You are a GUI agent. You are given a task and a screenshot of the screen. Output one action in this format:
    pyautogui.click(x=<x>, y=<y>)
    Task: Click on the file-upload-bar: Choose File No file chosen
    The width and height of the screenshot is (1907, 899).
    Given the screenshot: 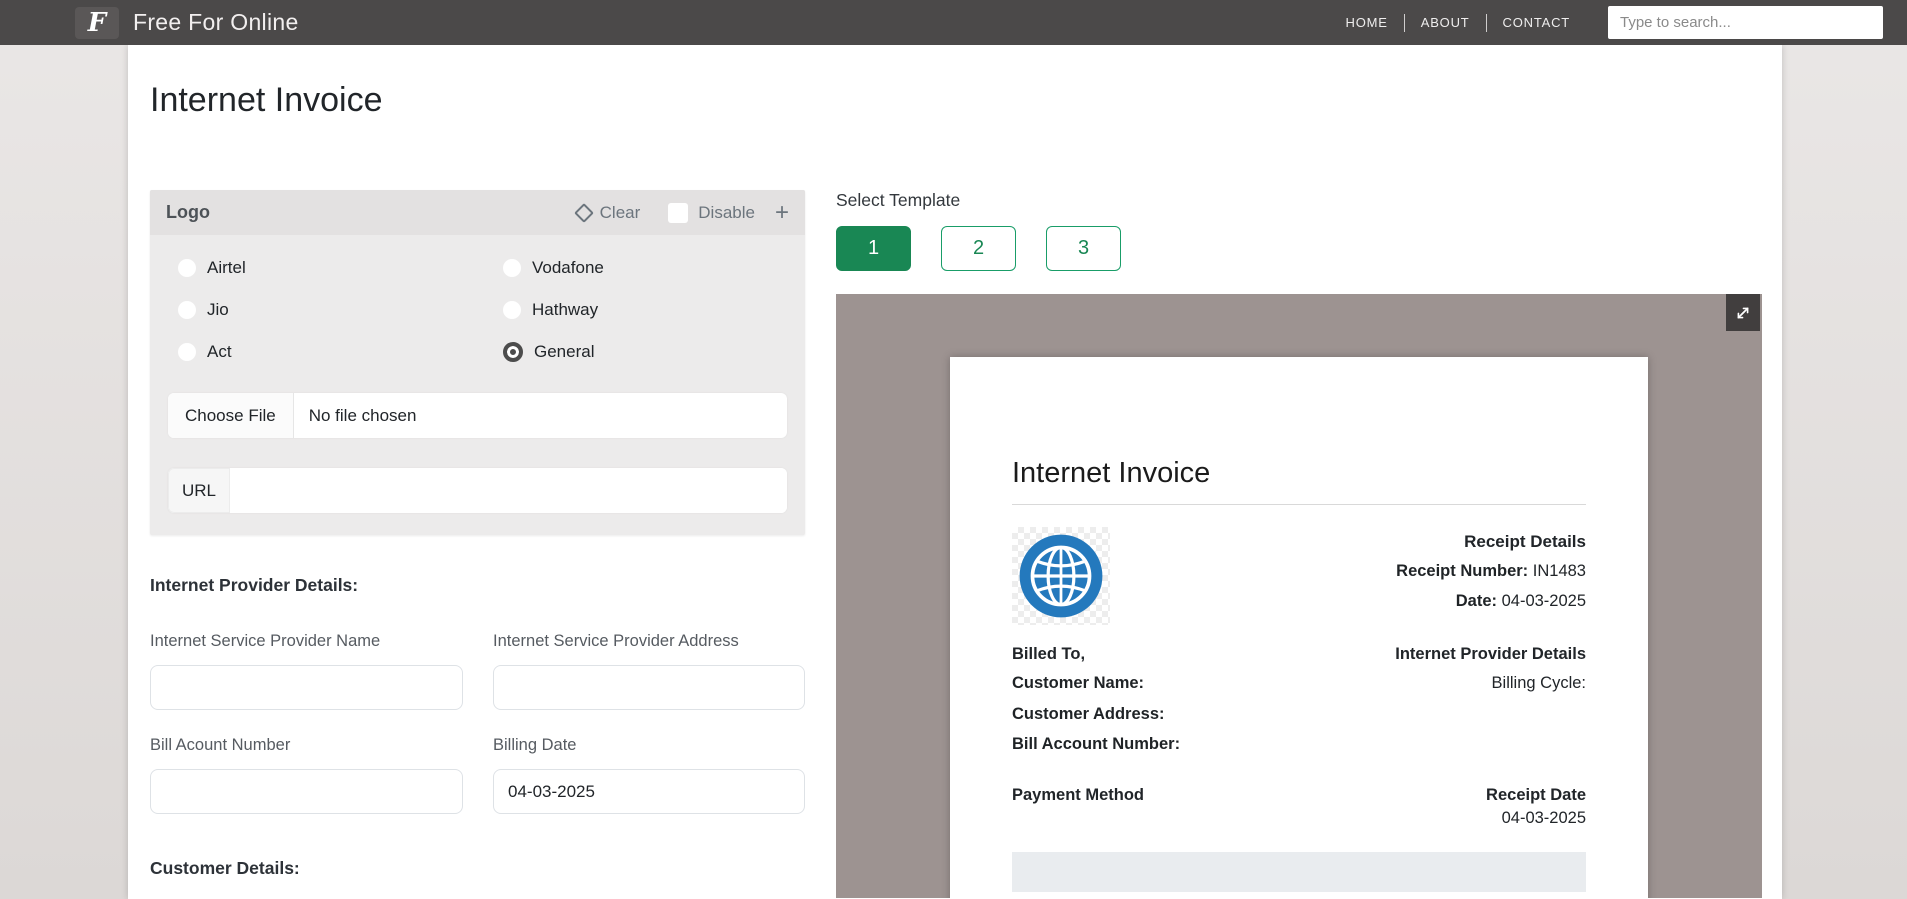 What is the action you would take?
    pyautogui.click(x=477, y=415)
    